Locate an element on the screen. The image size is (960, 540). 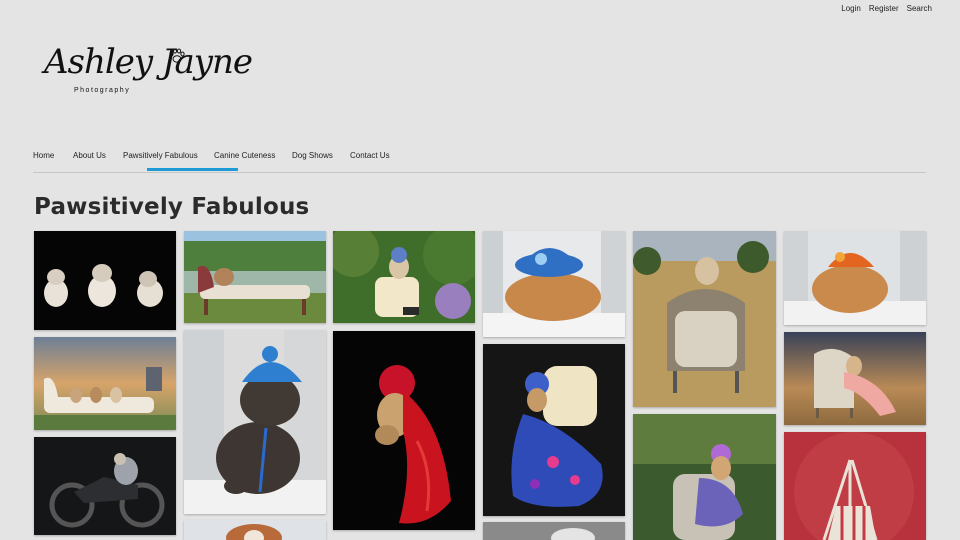
photo-chihuahua-red-gown is located at coordinates (404, 430).